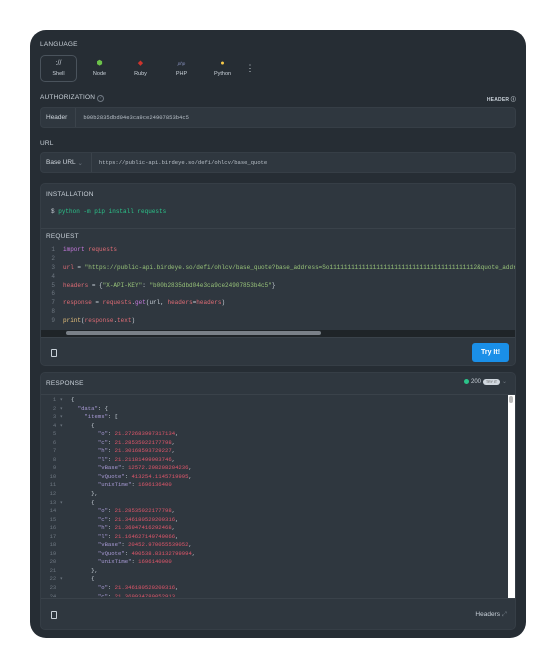  I want to click on code-token: 413254.1145719995, so click(160, 476).